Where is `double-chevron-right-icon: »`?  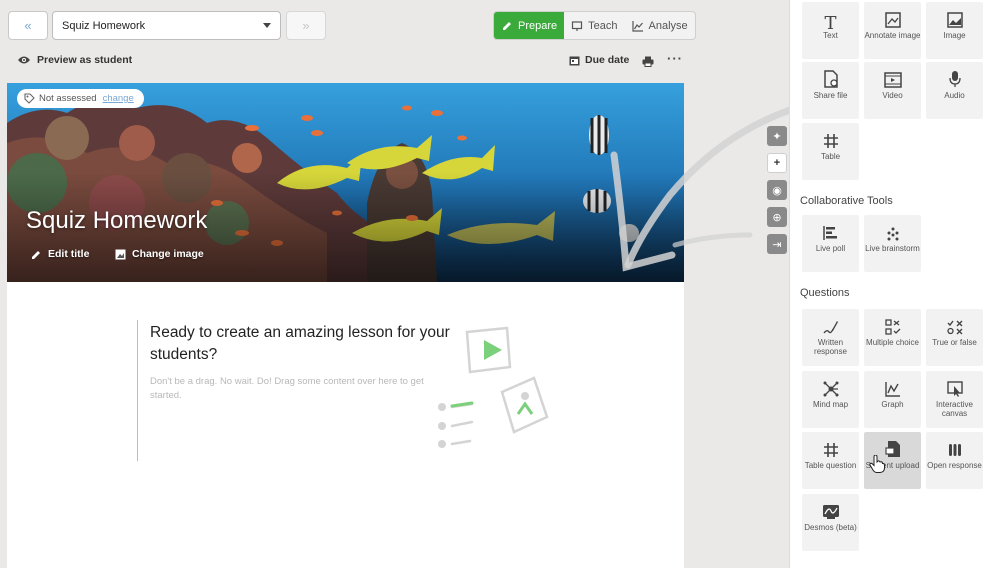 double-chevron-right-icon: » is located at coordinates (306, 25).